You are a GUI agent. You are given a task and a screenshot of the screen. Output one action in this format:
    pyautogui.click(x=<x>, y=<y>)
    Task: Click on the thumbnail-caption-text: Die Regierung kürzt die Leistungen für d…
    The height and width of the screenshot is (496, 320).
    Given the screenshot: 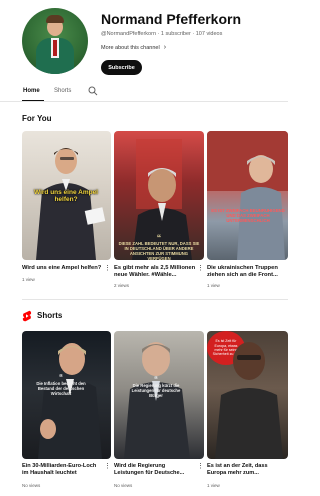 What is the action you would take?
    pyautogui.click(x=156, y=391)
    